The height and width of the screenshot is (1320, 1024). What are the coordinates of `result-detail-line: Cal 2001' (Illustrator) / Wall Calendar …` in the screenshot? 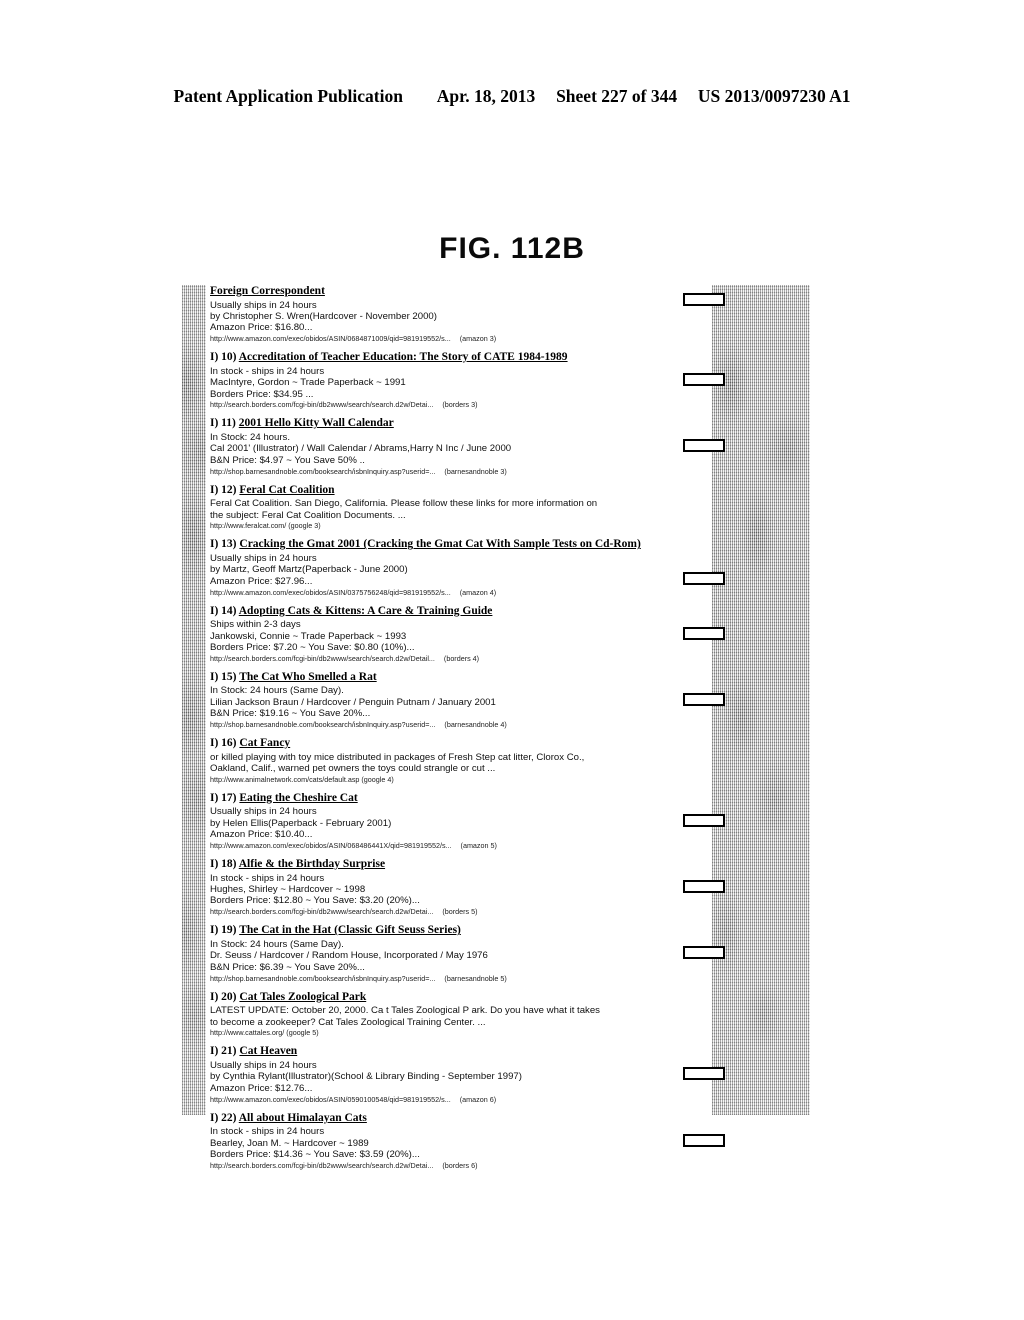 It's located at (361, 449).